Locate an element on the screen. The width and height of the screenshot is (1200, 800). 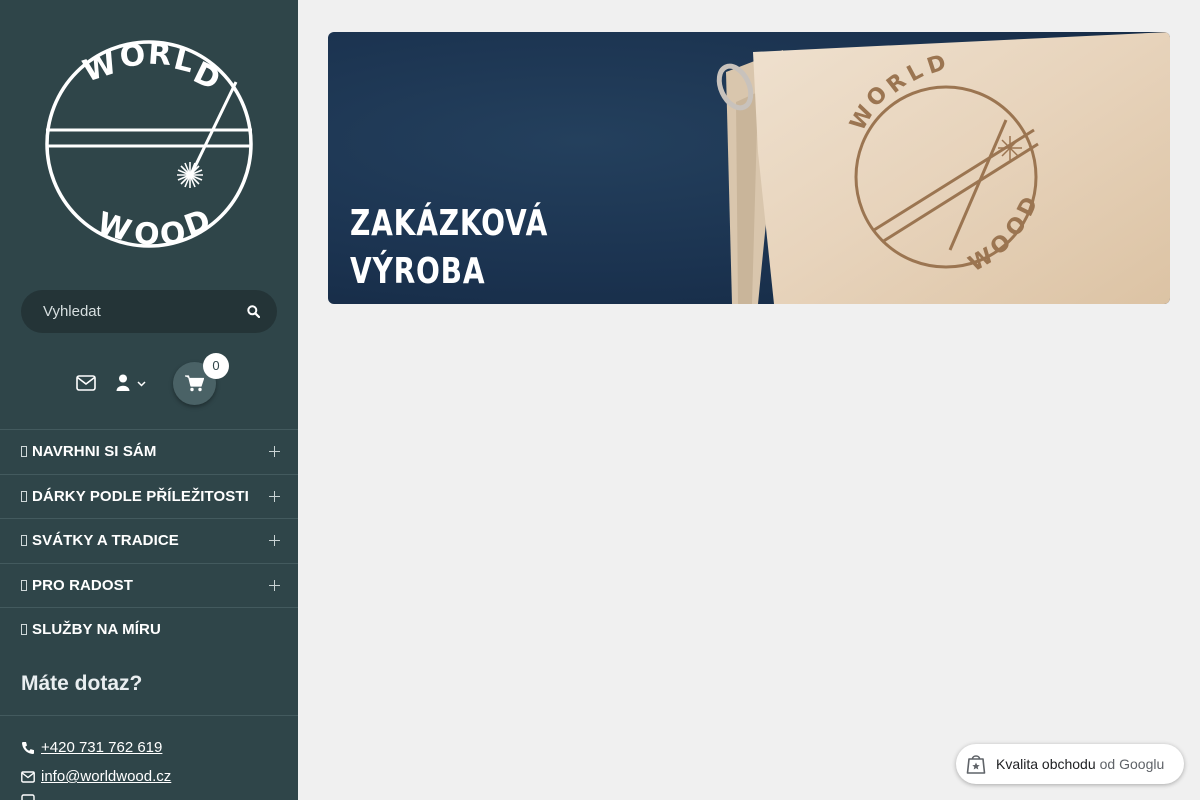
badge-label: Kvalita obchodu is located at coordinates (1046, 764).